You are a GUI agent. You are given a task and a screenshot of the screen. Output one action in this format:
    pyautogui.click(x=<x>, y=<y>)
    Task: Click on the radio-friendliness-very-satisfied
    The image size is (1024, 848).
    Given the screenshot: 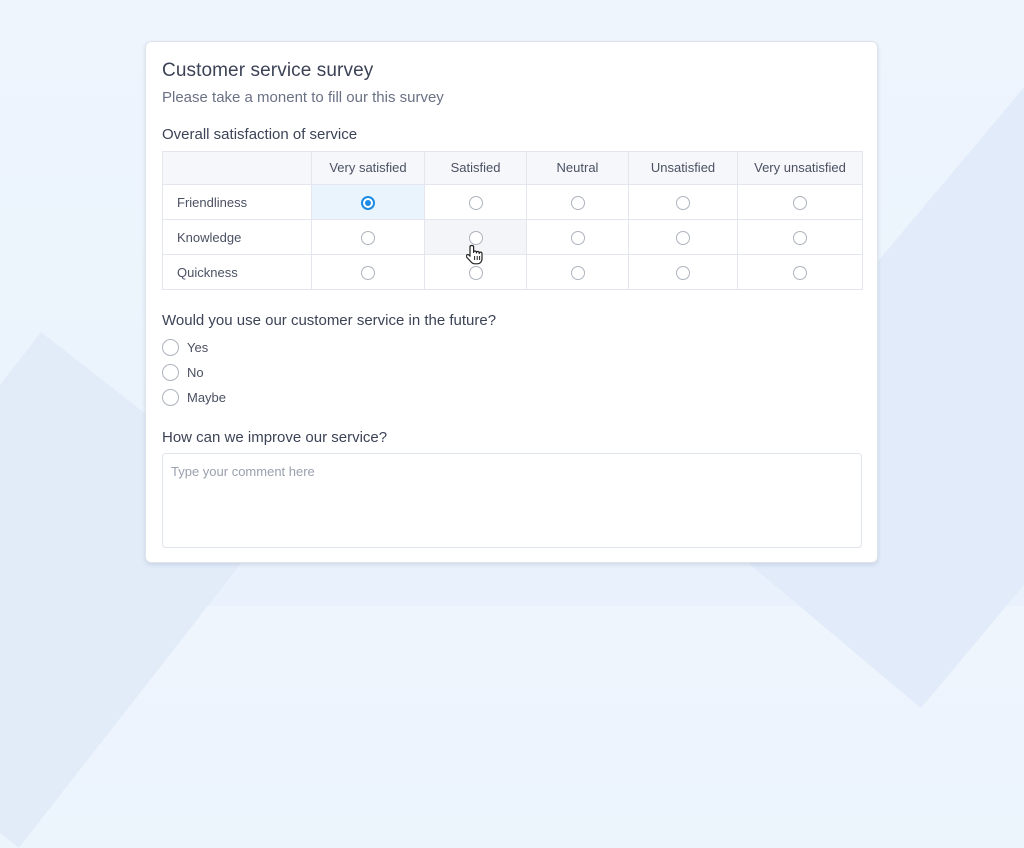 What is the action you would take?
    pyautogui.click(x=368, y=202)
    